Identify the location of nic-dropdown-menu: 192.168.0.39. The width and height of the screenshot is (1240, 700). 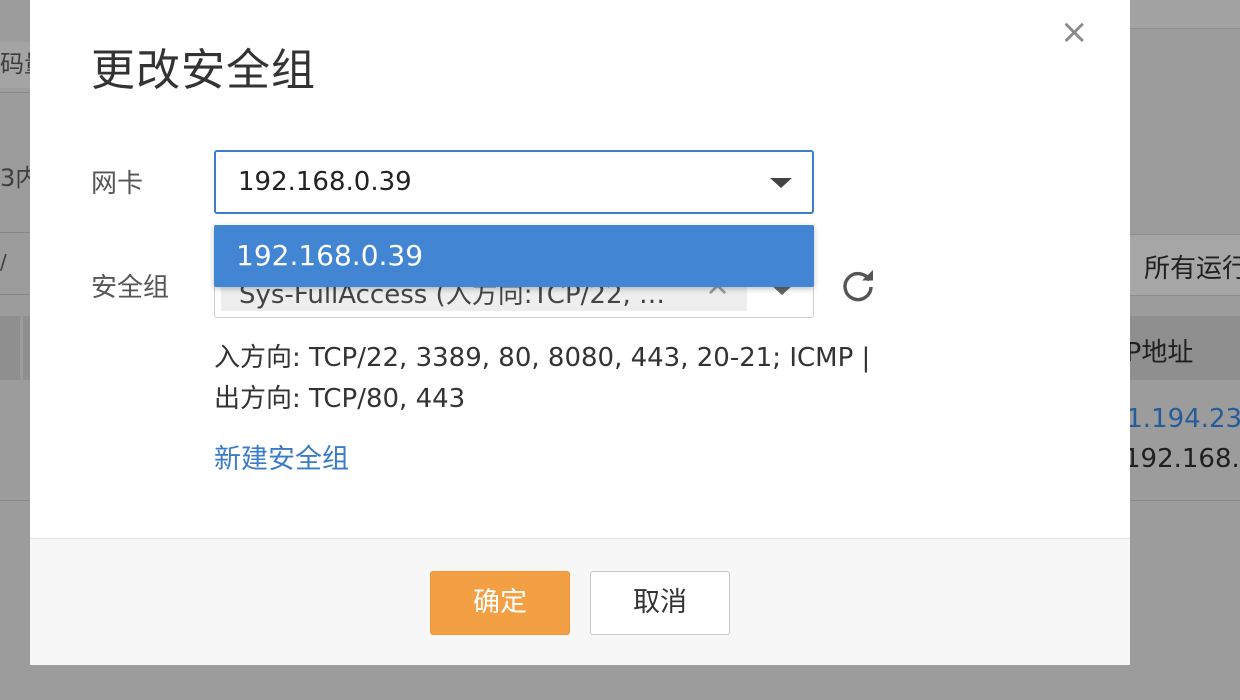
(514, 256).